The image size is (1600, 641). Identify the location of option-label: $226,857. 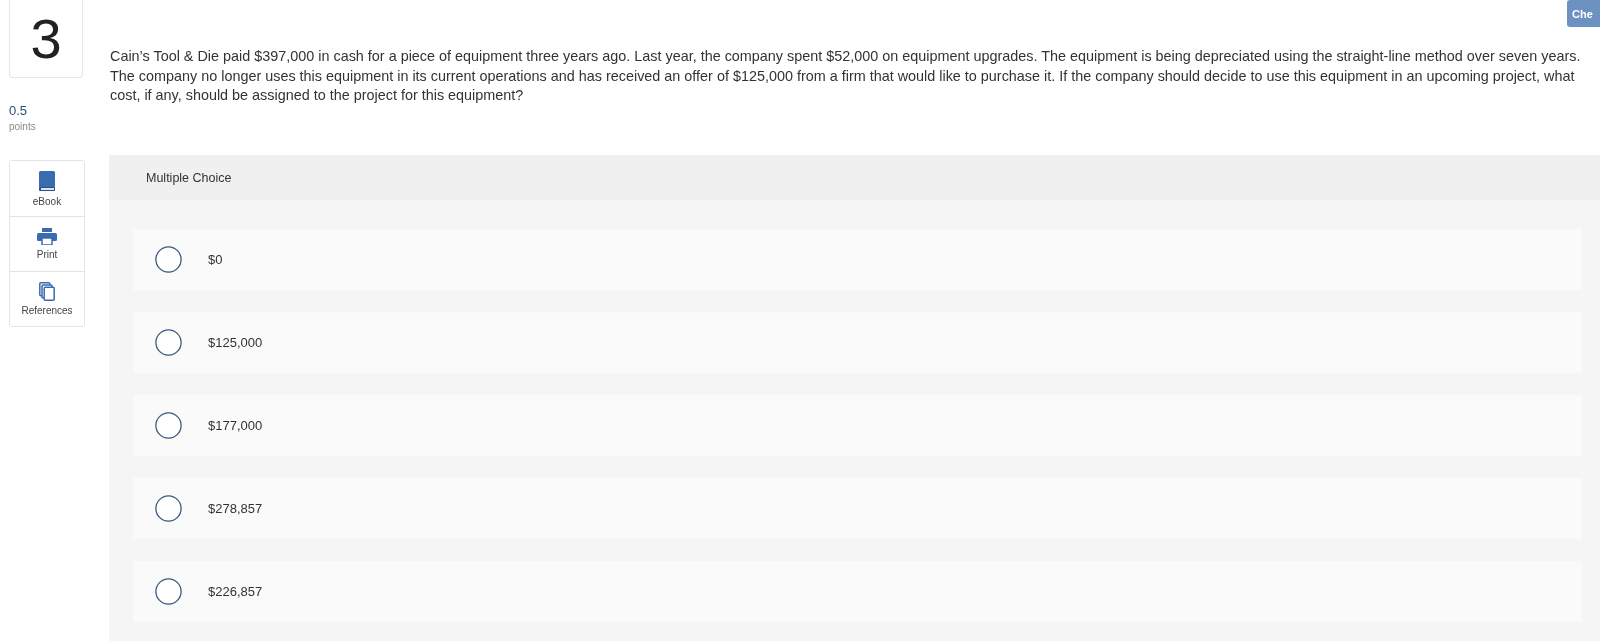
(235, 591).